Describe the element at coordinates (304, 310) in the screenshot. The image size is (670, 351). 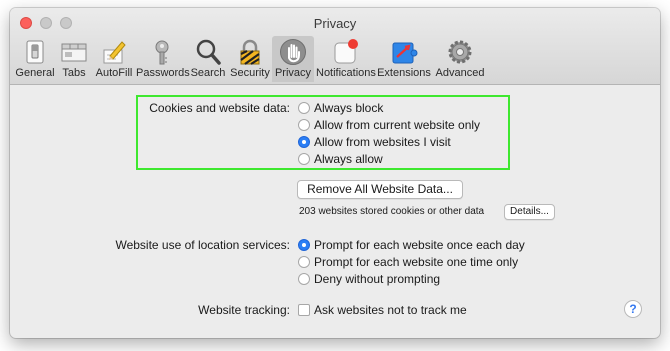
I see `do-not-track-checkbox` at that location.